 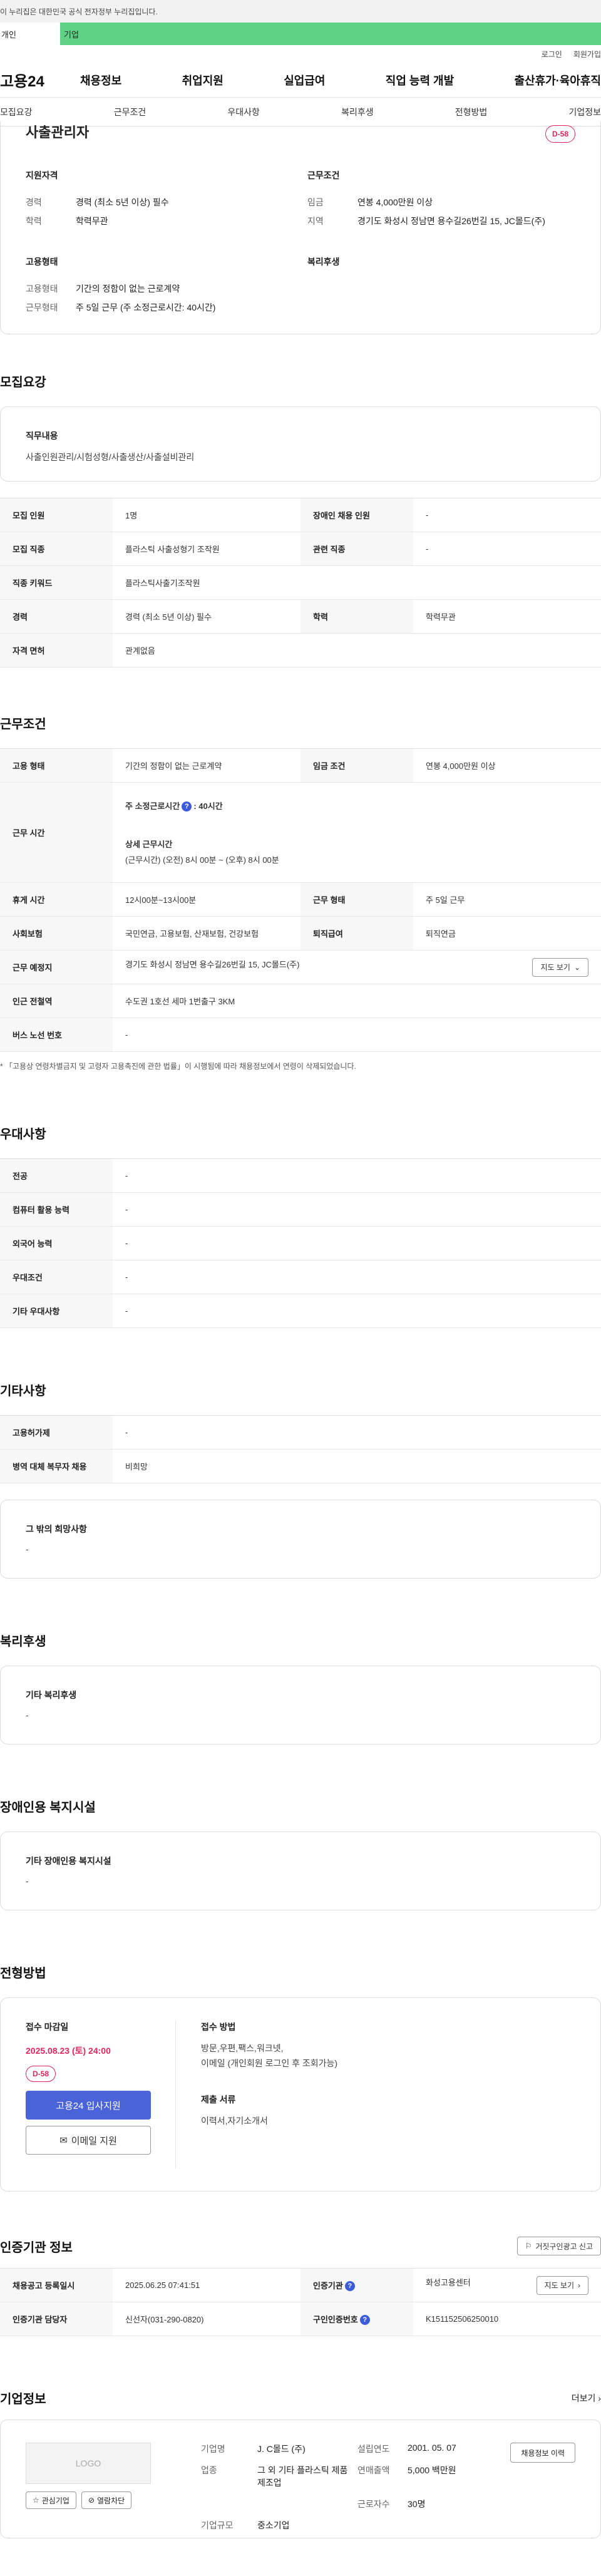 I want to click on email-apply-button: ✉ 이메일 지원, so click(x=88, y=2140).